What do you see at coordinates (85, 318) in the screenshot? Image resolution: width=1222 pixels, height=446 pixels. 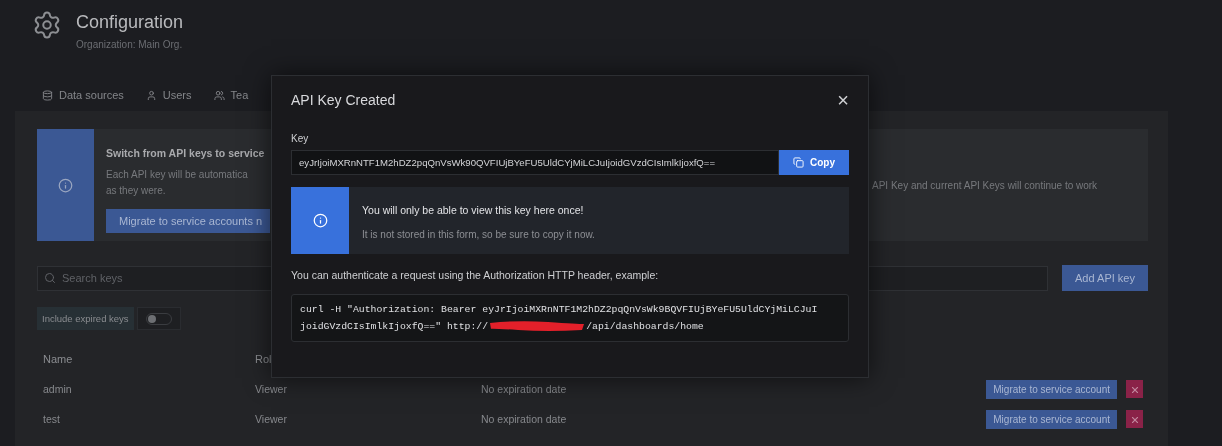 I see `toggle-label: Include expired keys` at bounding box center [85, 318].